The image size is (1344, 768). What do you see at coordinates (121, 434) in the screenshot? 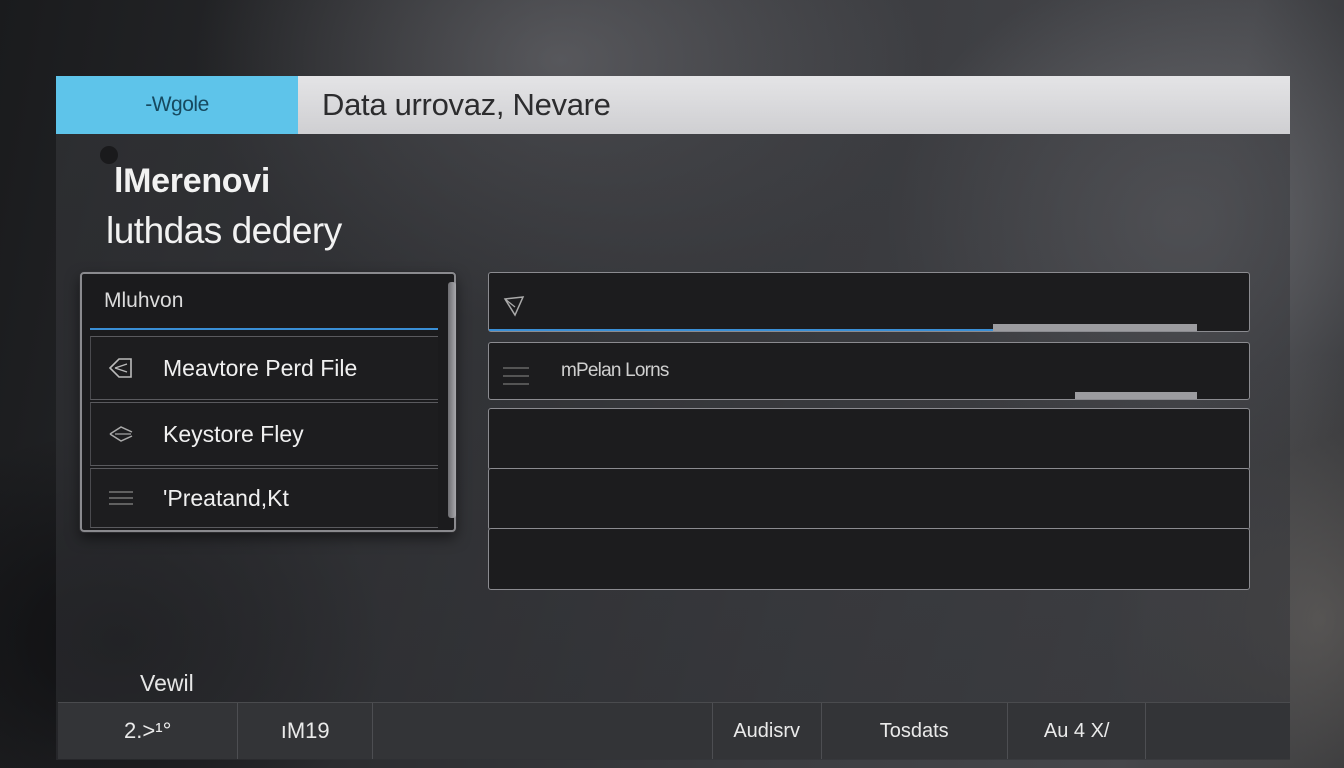
I see `key-icon` at bounding box center [121, 434].